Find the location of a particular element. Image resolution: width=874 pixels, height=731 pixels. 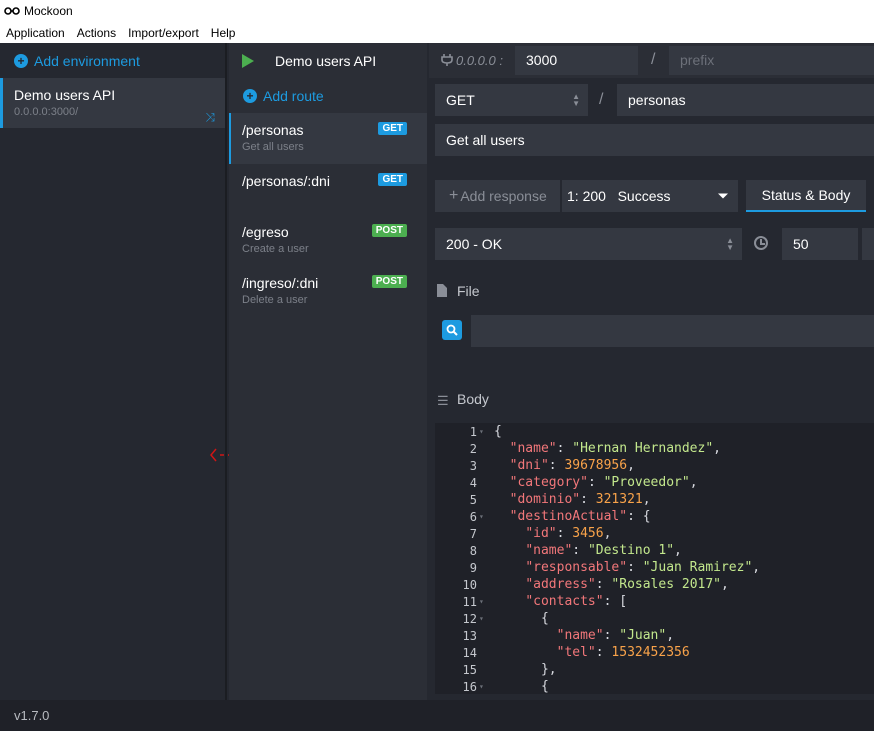

method-select-value: GET is located at coordinates (460, 100).